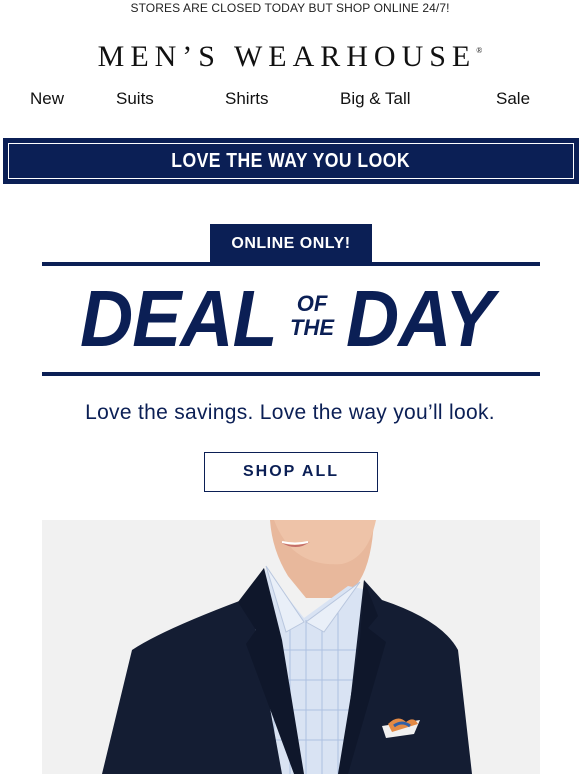  Describe the element at coordinates (312, 327) in the screenshot. I see `headline-the: THE` at that location.